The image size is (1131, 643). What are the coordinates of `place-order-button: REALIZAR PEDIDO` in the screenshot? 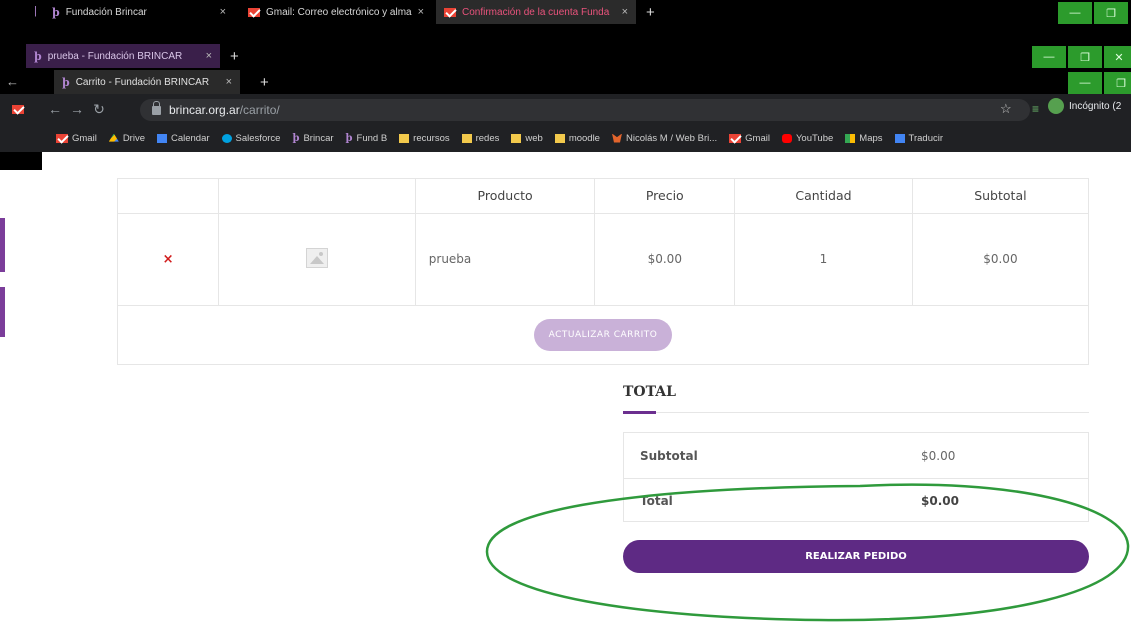 It's located at (856, 556).